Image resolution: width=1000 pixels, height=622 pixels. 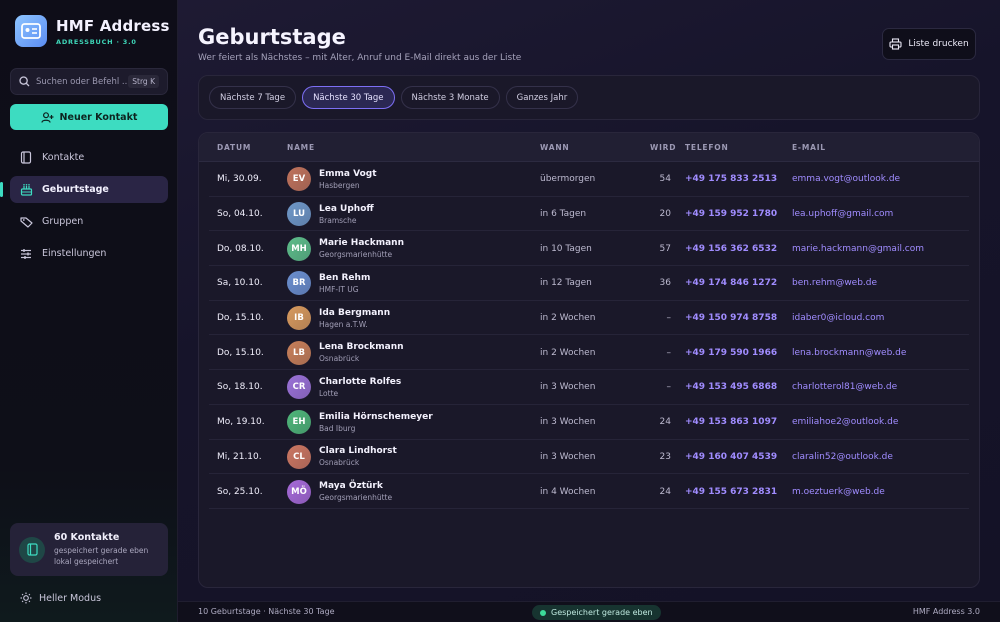 What do you see at coordinates (355, 486) in the screenshot?
I see `contact-name: Maya Öztürk` at bounding box center [355, 486].